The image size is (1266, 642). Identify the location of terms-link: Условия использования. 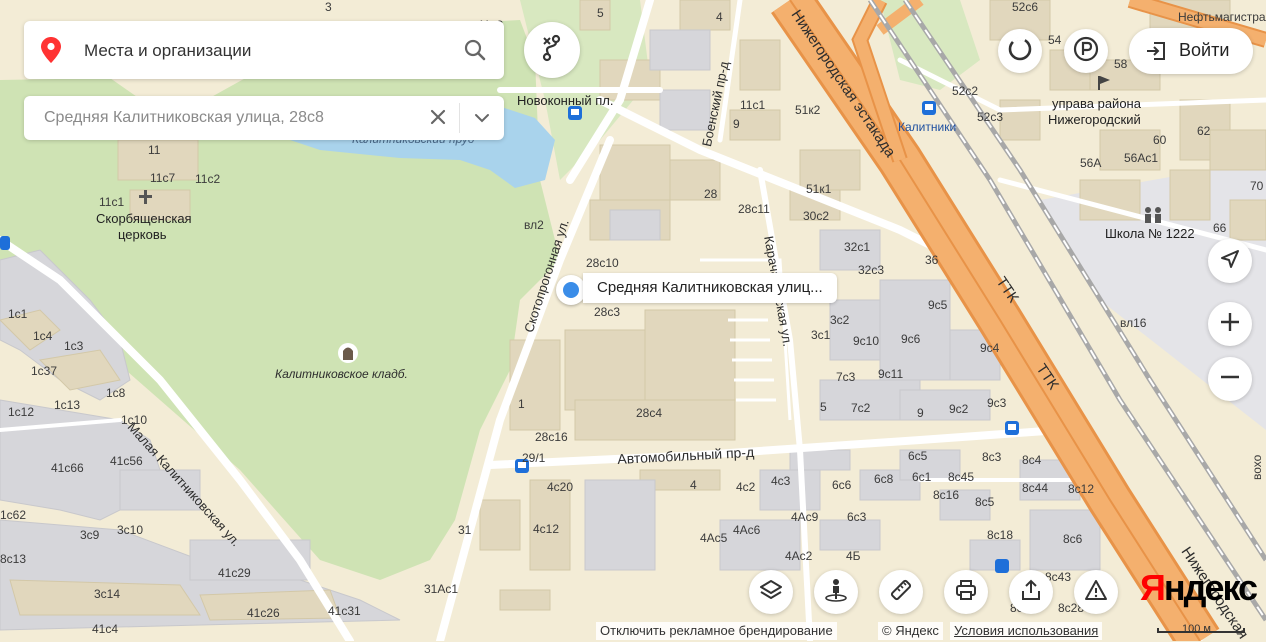
(1026, 631).